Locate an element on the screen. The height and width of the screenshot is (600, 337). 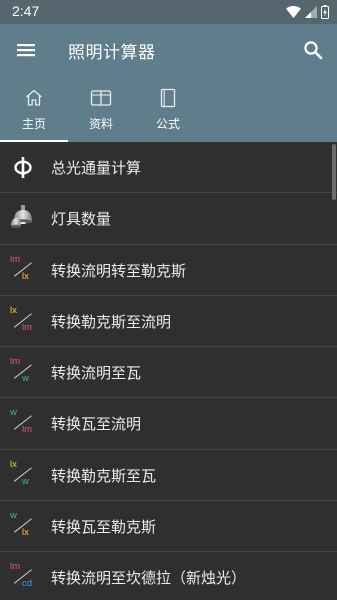
lm-to-cd-icon: lm cd is located at coordinates (23, 577).